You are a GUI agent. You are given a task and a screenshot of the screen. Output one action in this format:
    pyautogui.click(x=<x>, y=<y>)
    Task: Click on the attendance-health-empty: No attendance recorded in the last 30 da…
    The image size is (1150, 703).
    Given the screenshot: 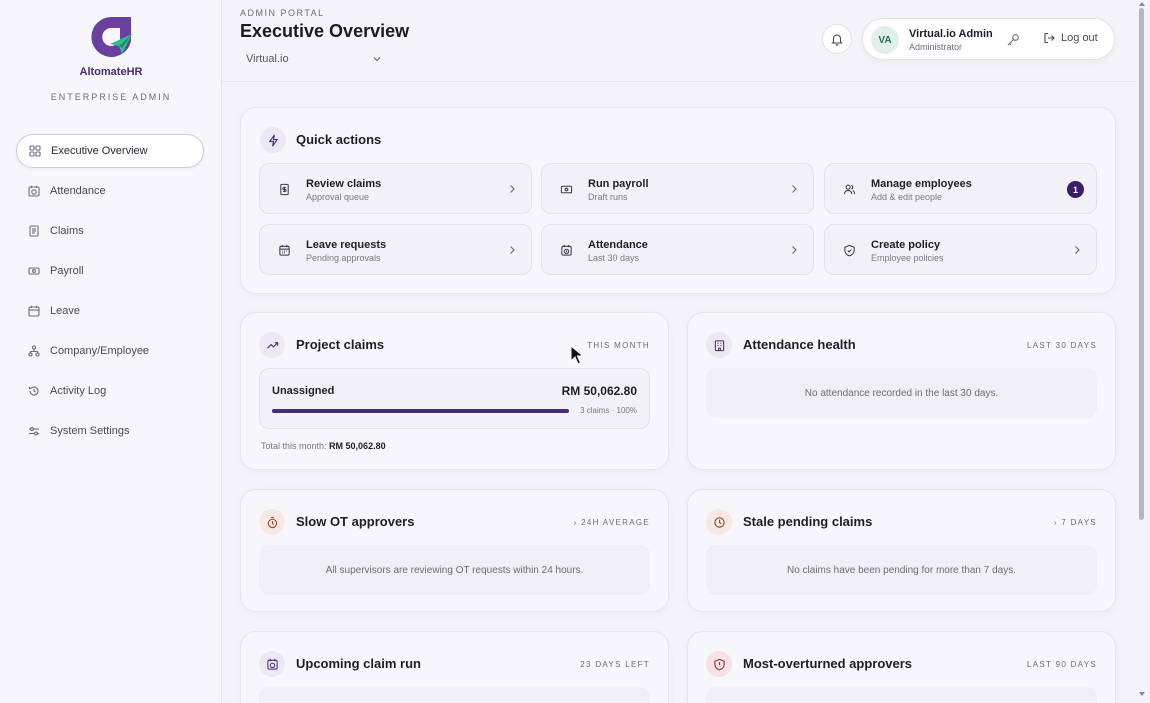 What is the action you would take?
    pyautogui.click(x=901, y=393)
    